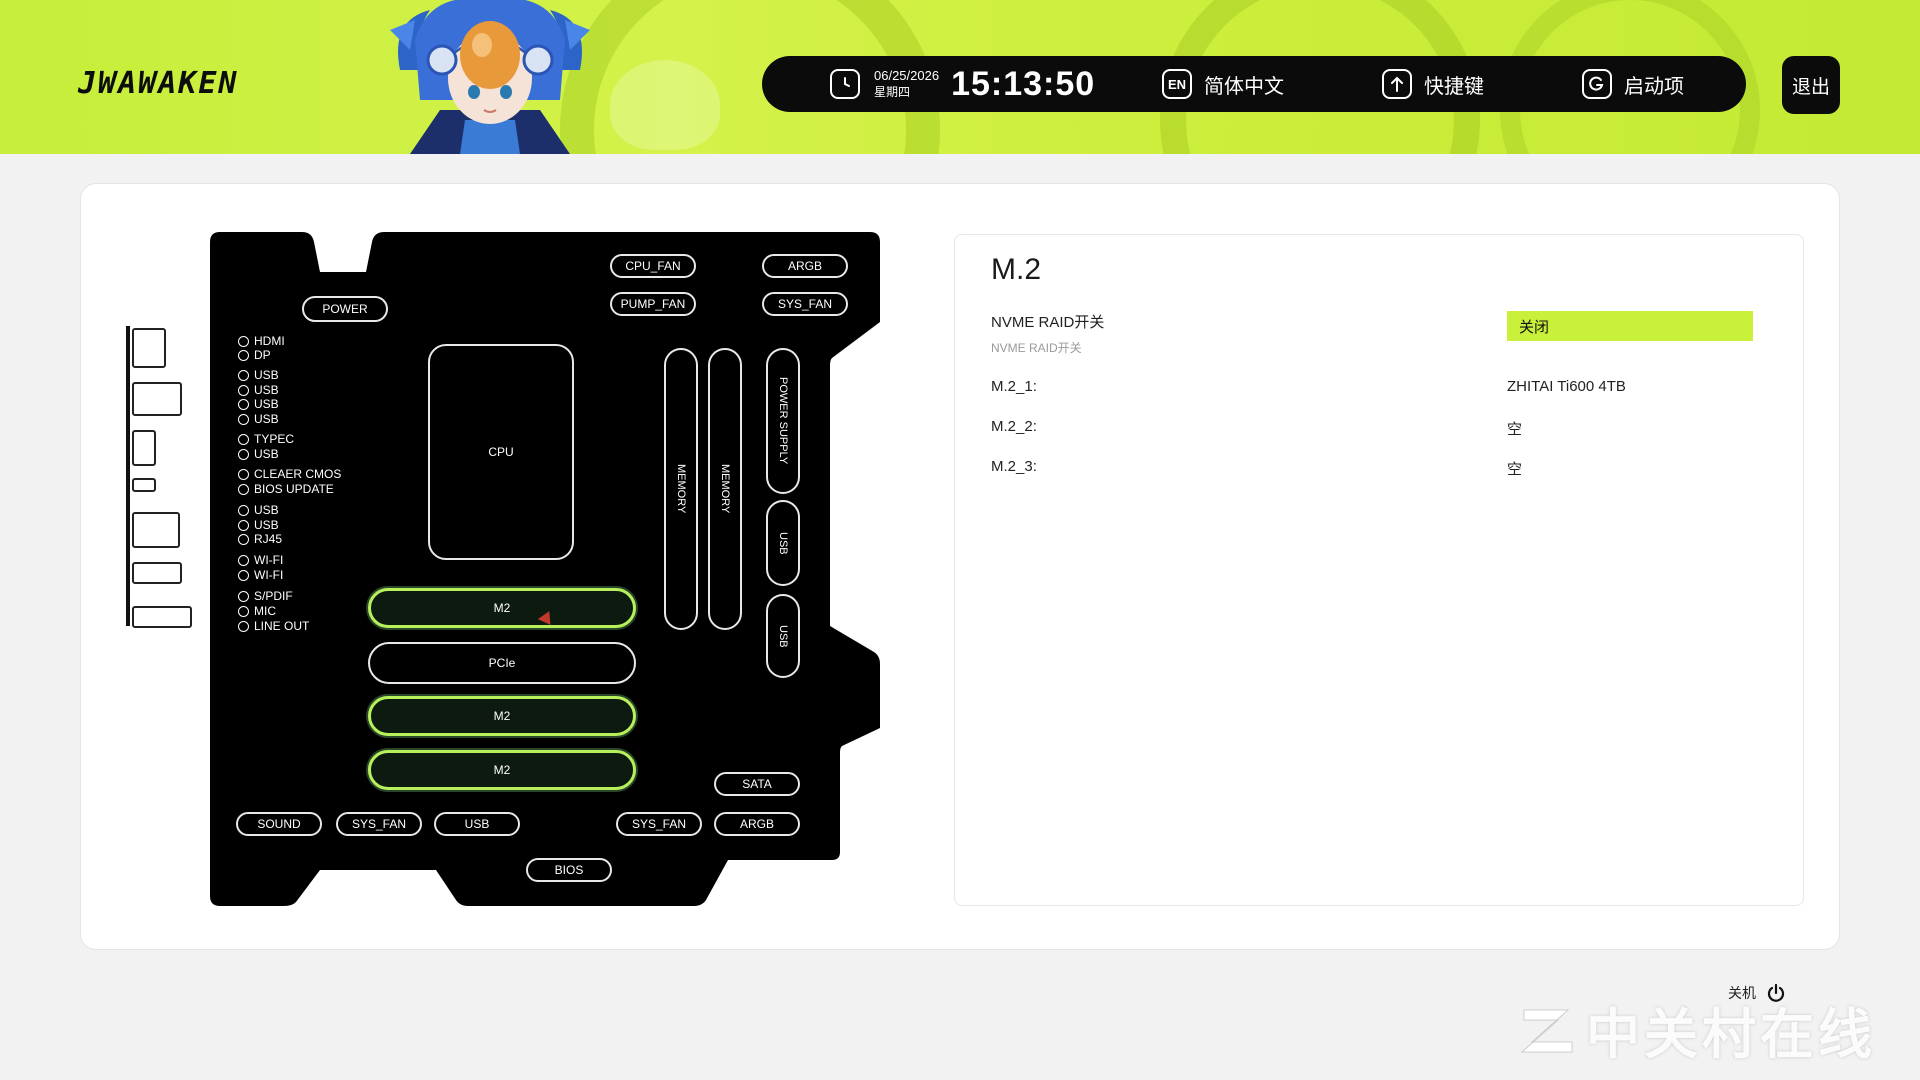 The width and height of the screenshot is (1920, 1080). Describe the element at coordinates (162, 617) in the screenshot. I see `audio-jack-icon` at that location.